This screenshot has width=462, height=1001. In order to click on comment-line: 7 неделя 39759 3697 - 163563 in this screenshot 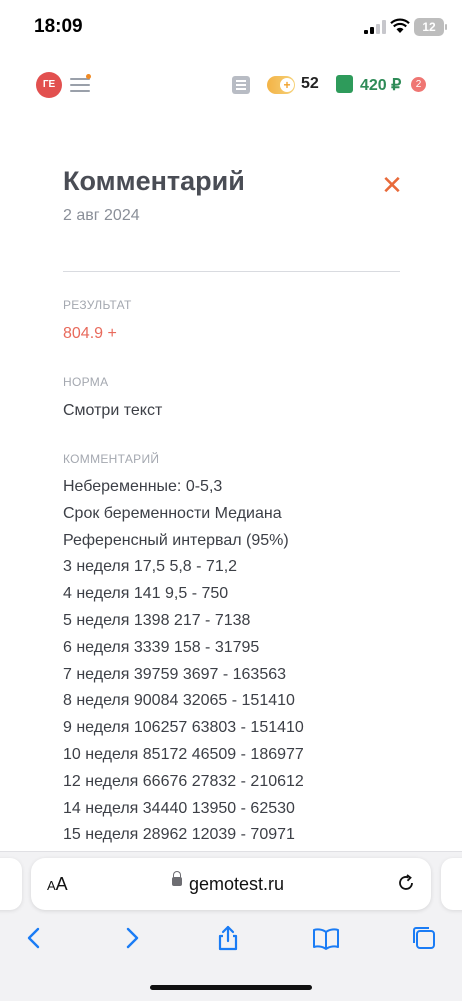, I will do `click(175, 674)`.